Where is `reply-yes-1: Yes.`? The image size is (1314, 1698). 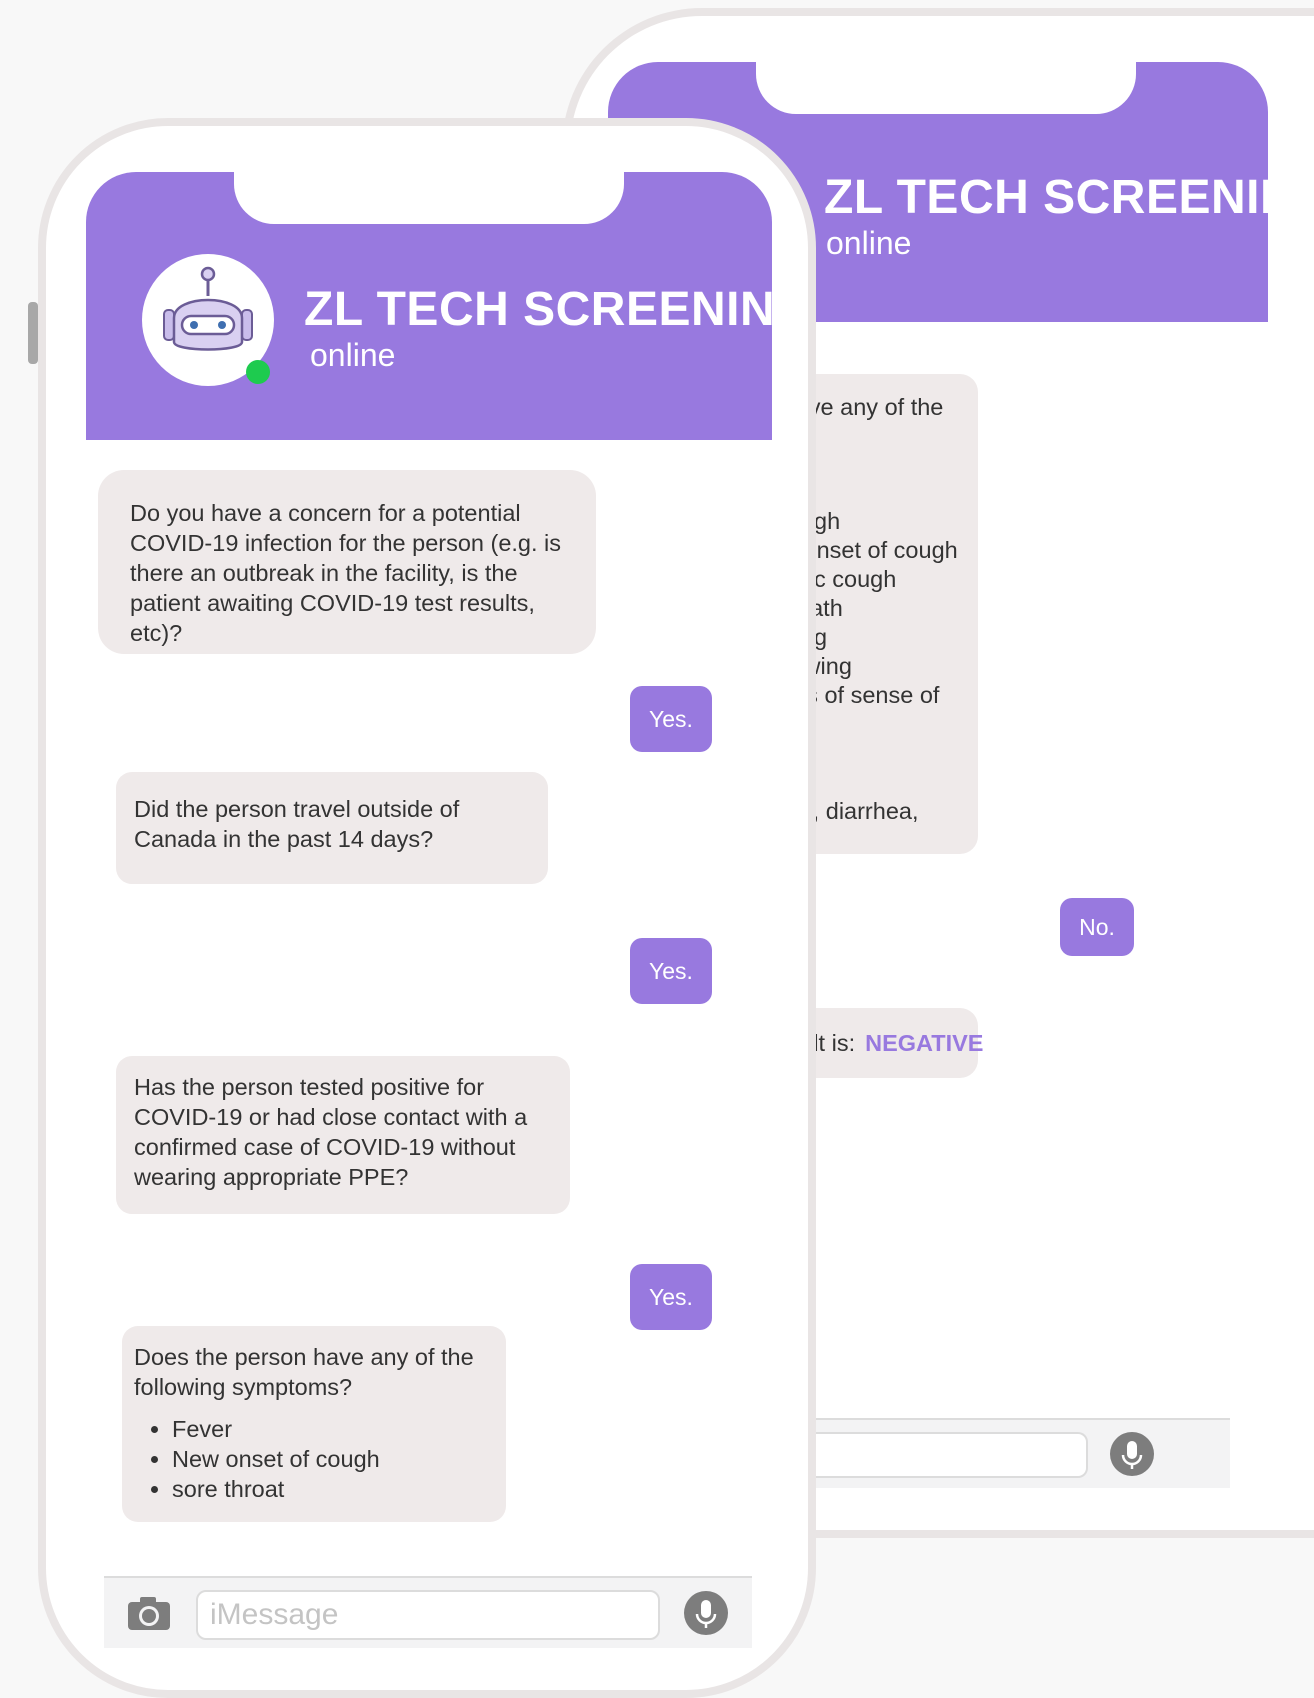 reply-yes-1: Yes. is located at coordinates (671, 719).